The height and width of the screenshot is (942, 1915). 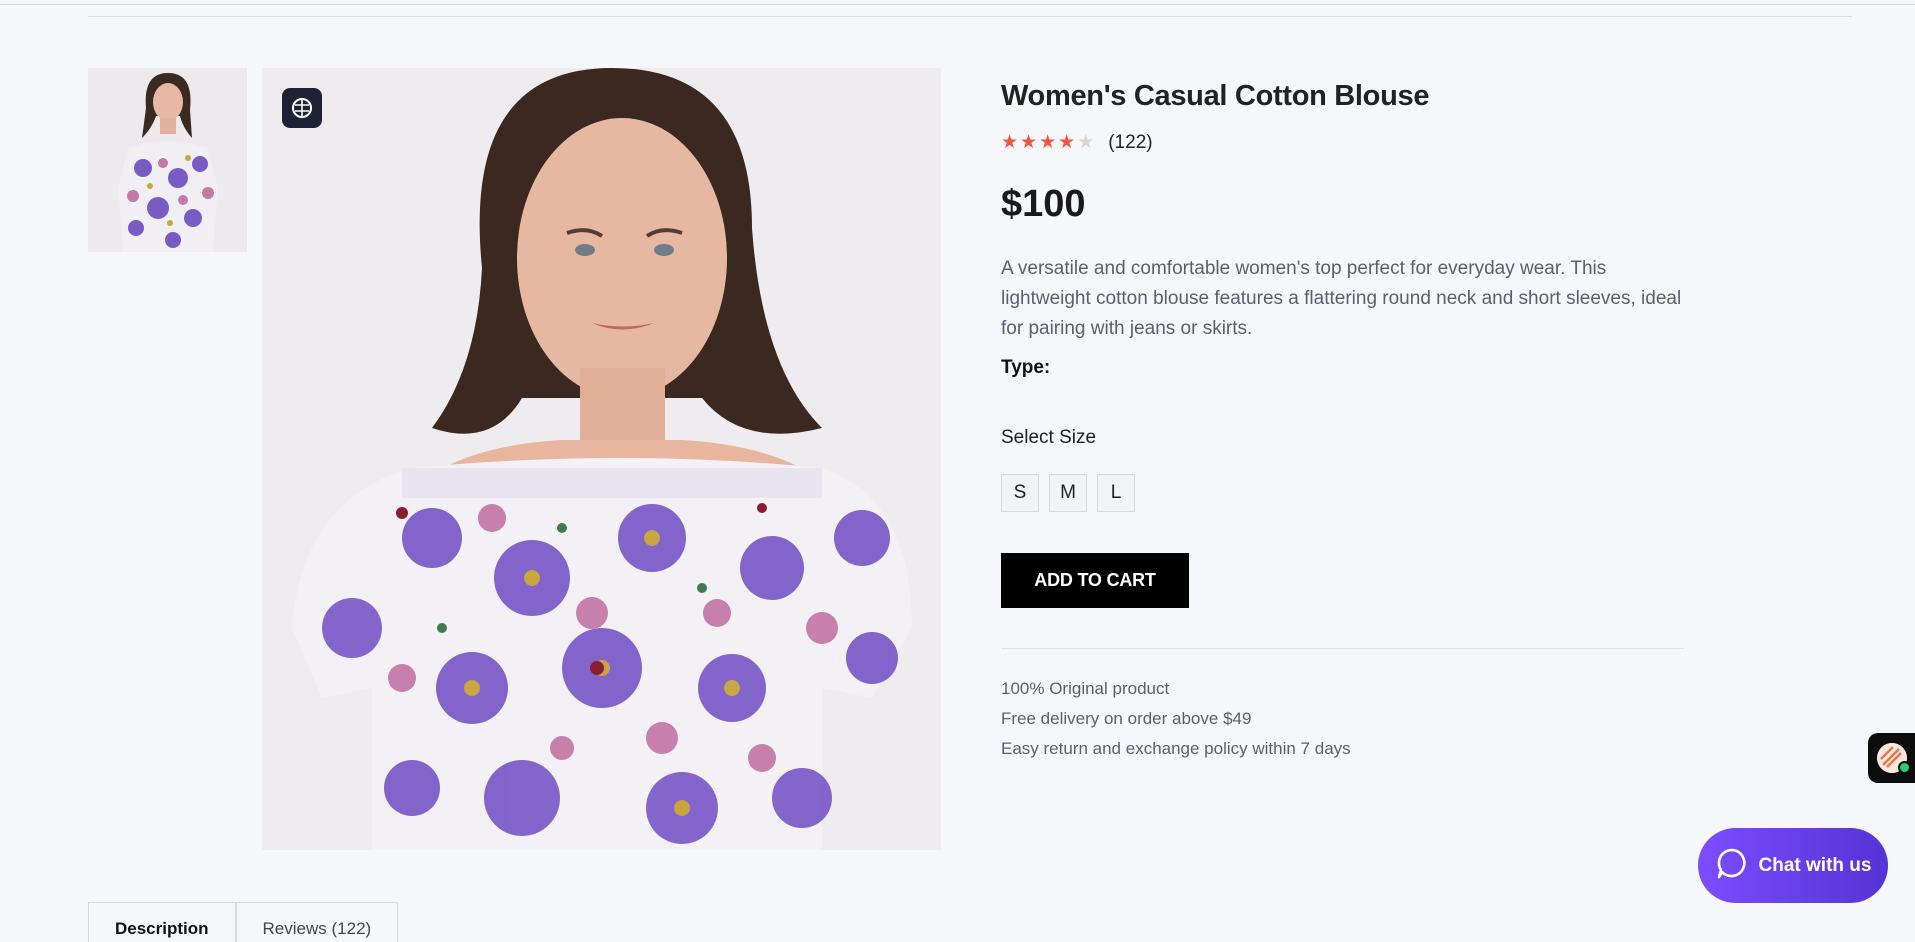 I want to click on size-button-m: M, so click(x=1068, y=493).